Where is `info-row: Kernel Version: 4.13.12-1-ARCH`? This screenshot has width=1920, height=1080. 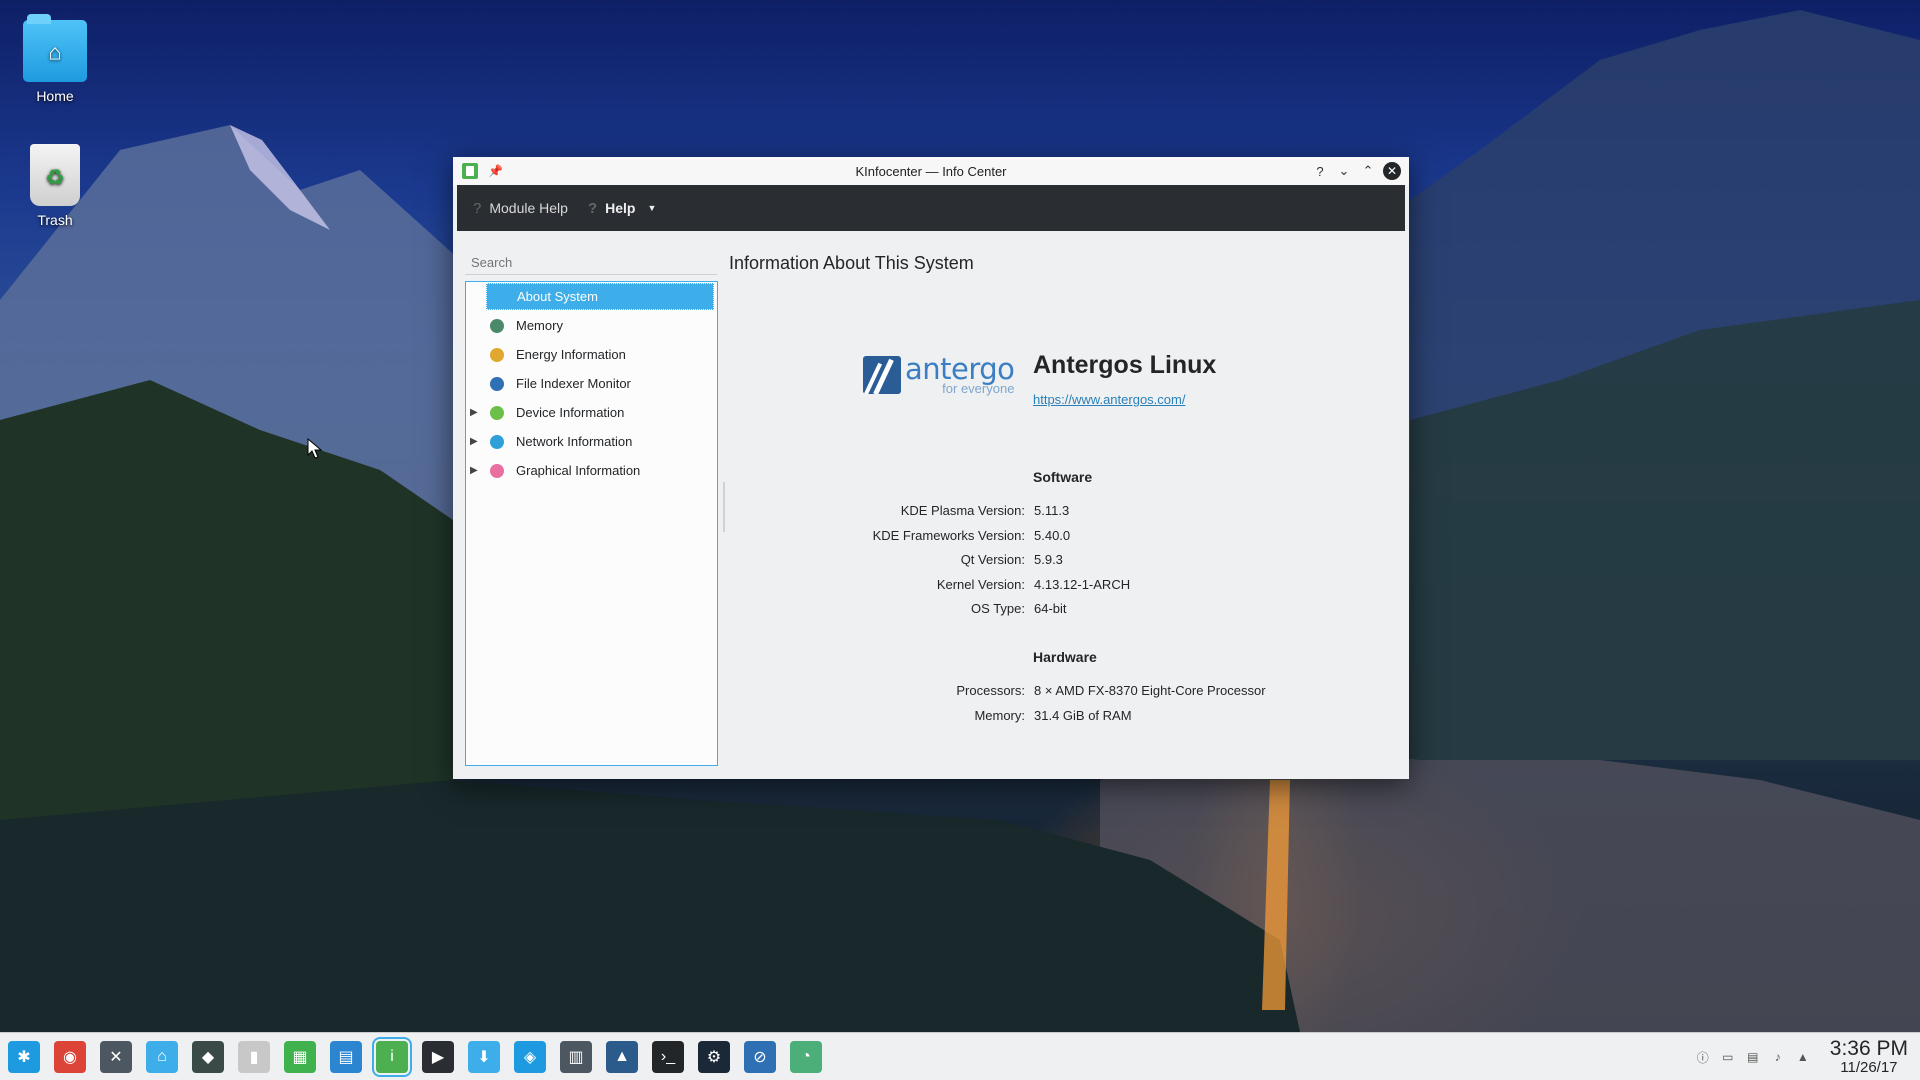
info-row: Kernel Version: 4.13.12-1-ARCH is located at coordinates (931, 587).